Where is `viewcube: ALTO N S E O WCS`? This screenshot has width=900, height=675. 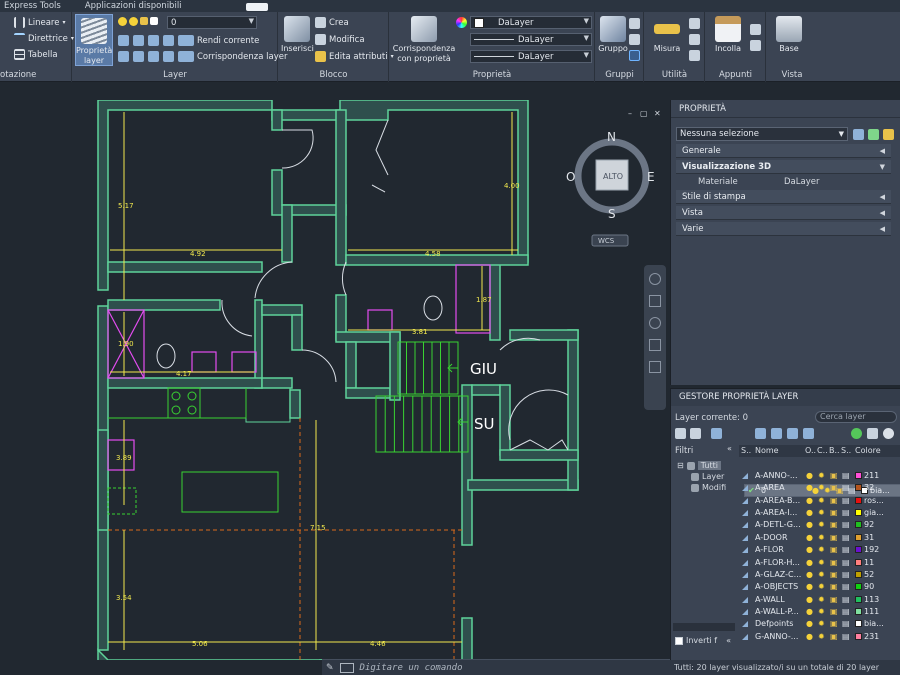
viewcube: ALTO N S E O WCS is located at coordinates (610, 188).